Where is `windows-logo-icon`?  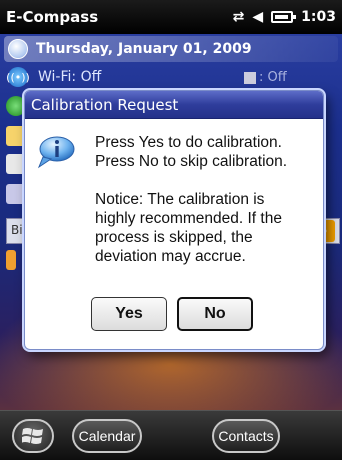
windows-logo-icon is located at coordinates (32, 436).